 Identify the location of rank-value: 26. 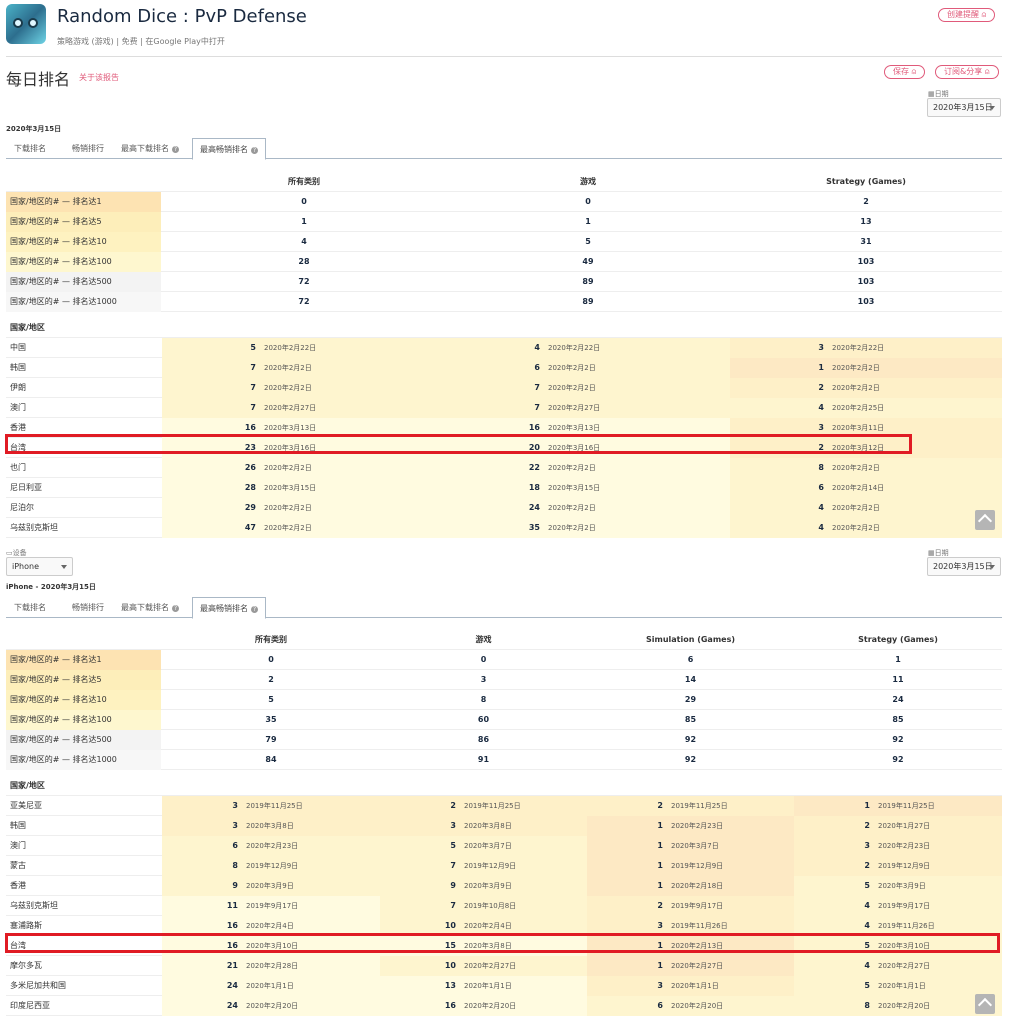
(250, 467).